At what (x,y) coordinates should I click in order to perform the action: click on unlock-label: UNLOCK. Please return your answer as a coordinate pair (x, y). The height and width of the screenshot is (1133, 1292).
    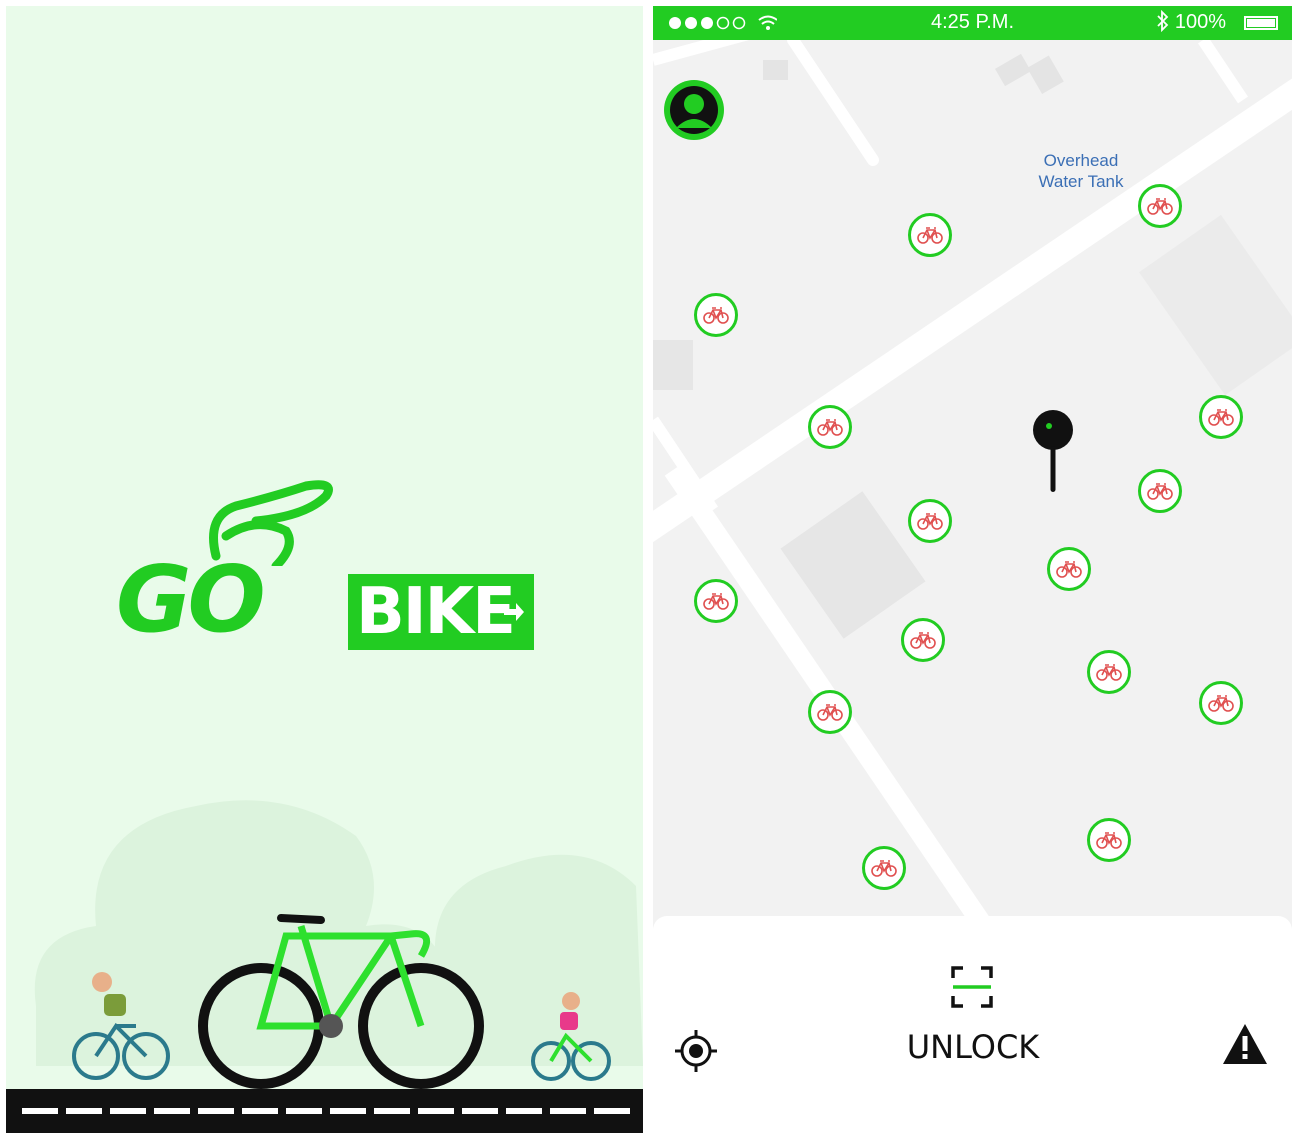
    Looking at the image, I should click on (973, 1047).